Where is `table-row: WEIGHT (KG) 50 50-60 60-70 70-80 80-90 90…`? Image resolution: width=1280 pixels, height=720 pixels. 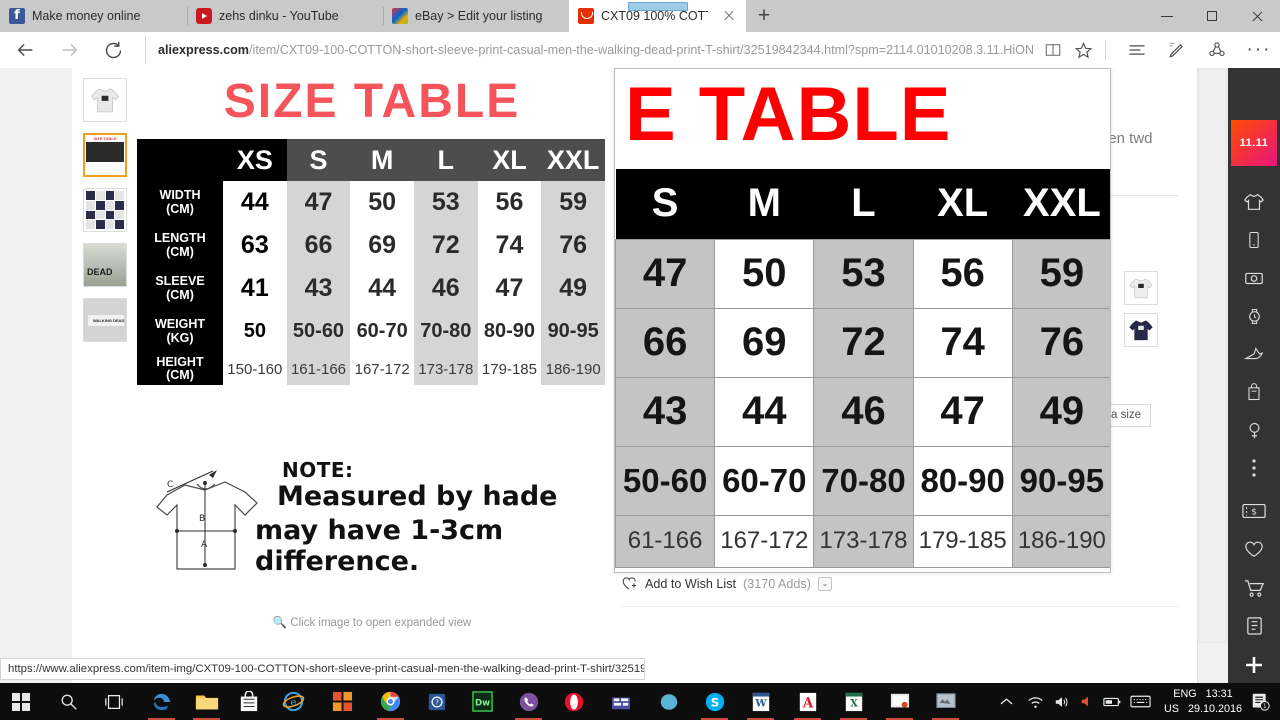
table-row: WEIGHT (KG) 50 50-60 60-70 70-80 80-90 90… is located at coordinates (371, 331).